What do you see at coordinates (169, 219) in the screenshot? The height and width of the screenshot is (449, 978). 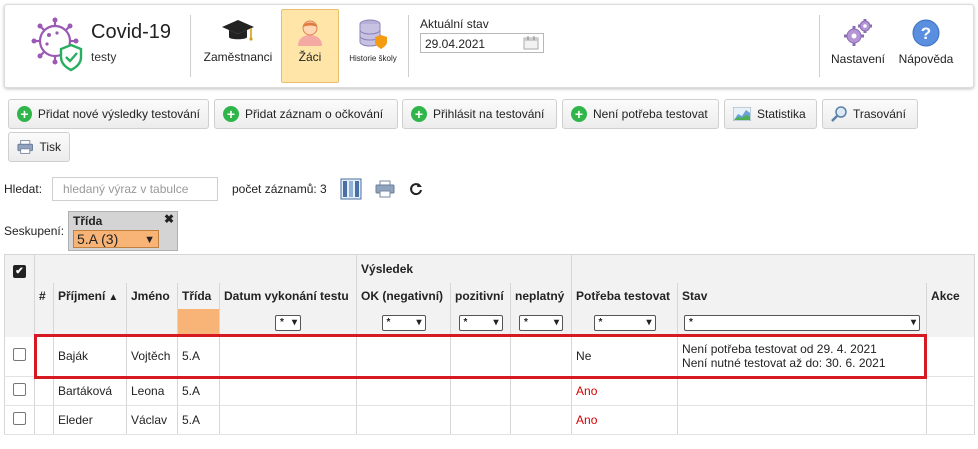 I see `close-icon: ✖` at bounding box center [169, 219].